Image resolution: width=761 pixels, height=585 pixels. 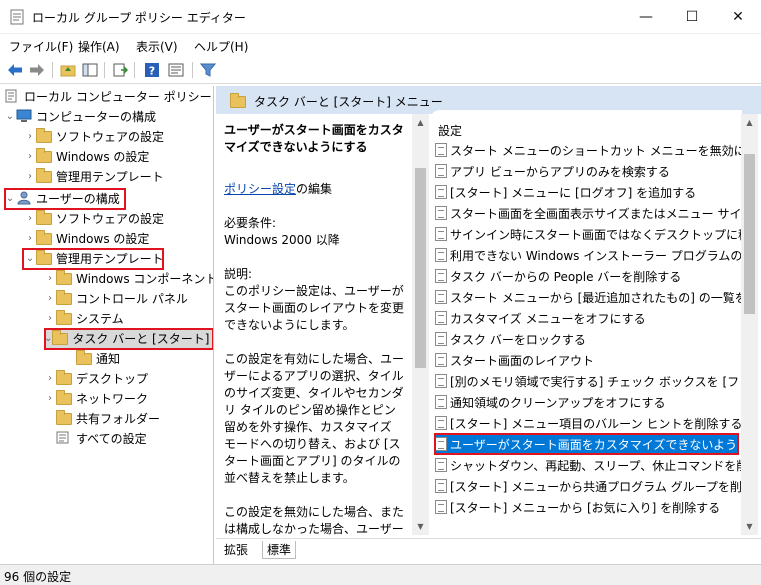 What do you see at coordinates (208, 70) in the screenshot?
I see `filter-button` at bounding box center [208, 70].